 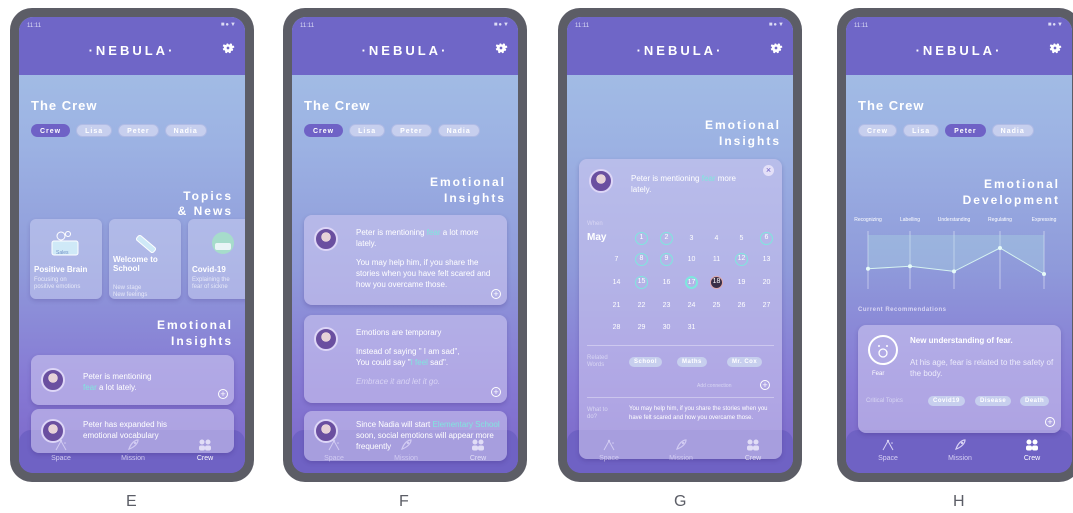 What do you see at coordinates (666, 282) in the screenshot?
I see `calendar-day: 16` at bounding box center [666, 282].